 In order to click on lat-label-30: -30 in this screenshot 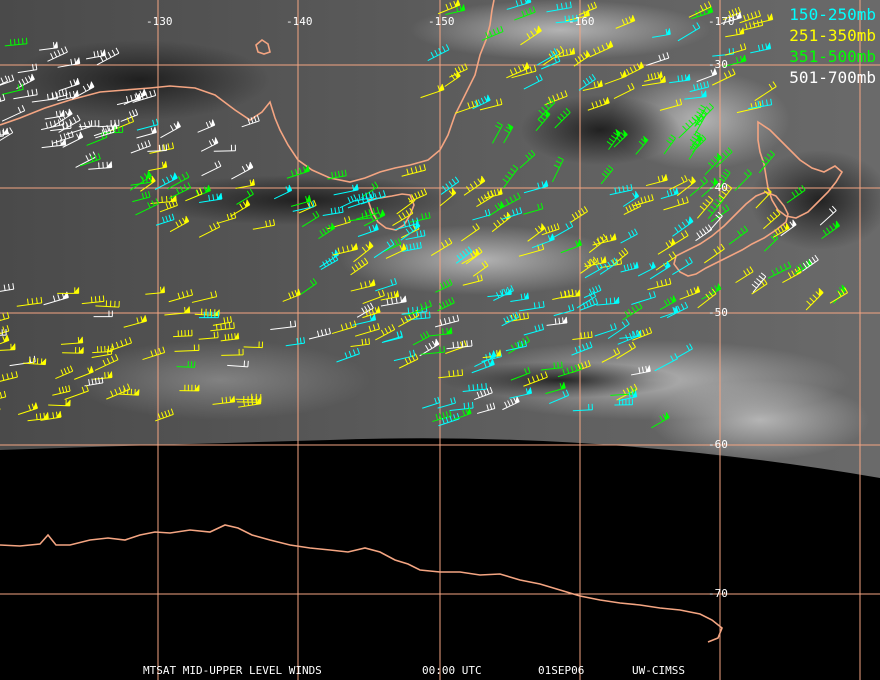, I will do `click(718, 64)`.